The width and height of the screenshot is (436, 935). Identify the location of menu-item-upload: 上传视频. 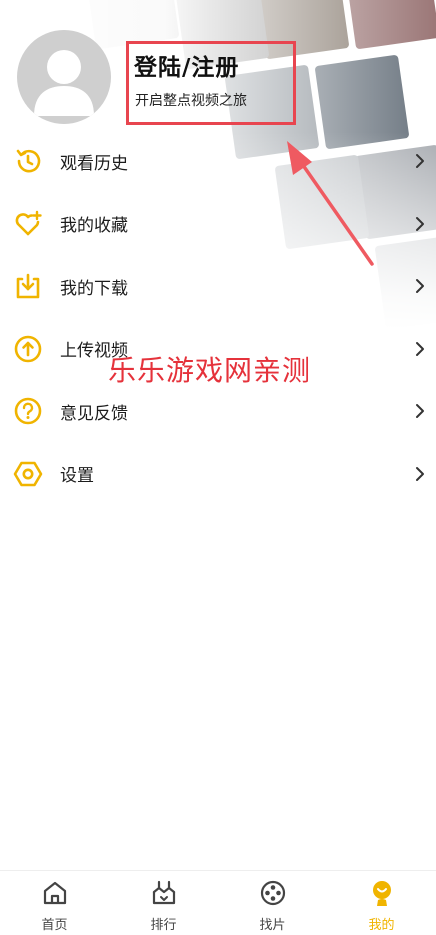
(218, 349).